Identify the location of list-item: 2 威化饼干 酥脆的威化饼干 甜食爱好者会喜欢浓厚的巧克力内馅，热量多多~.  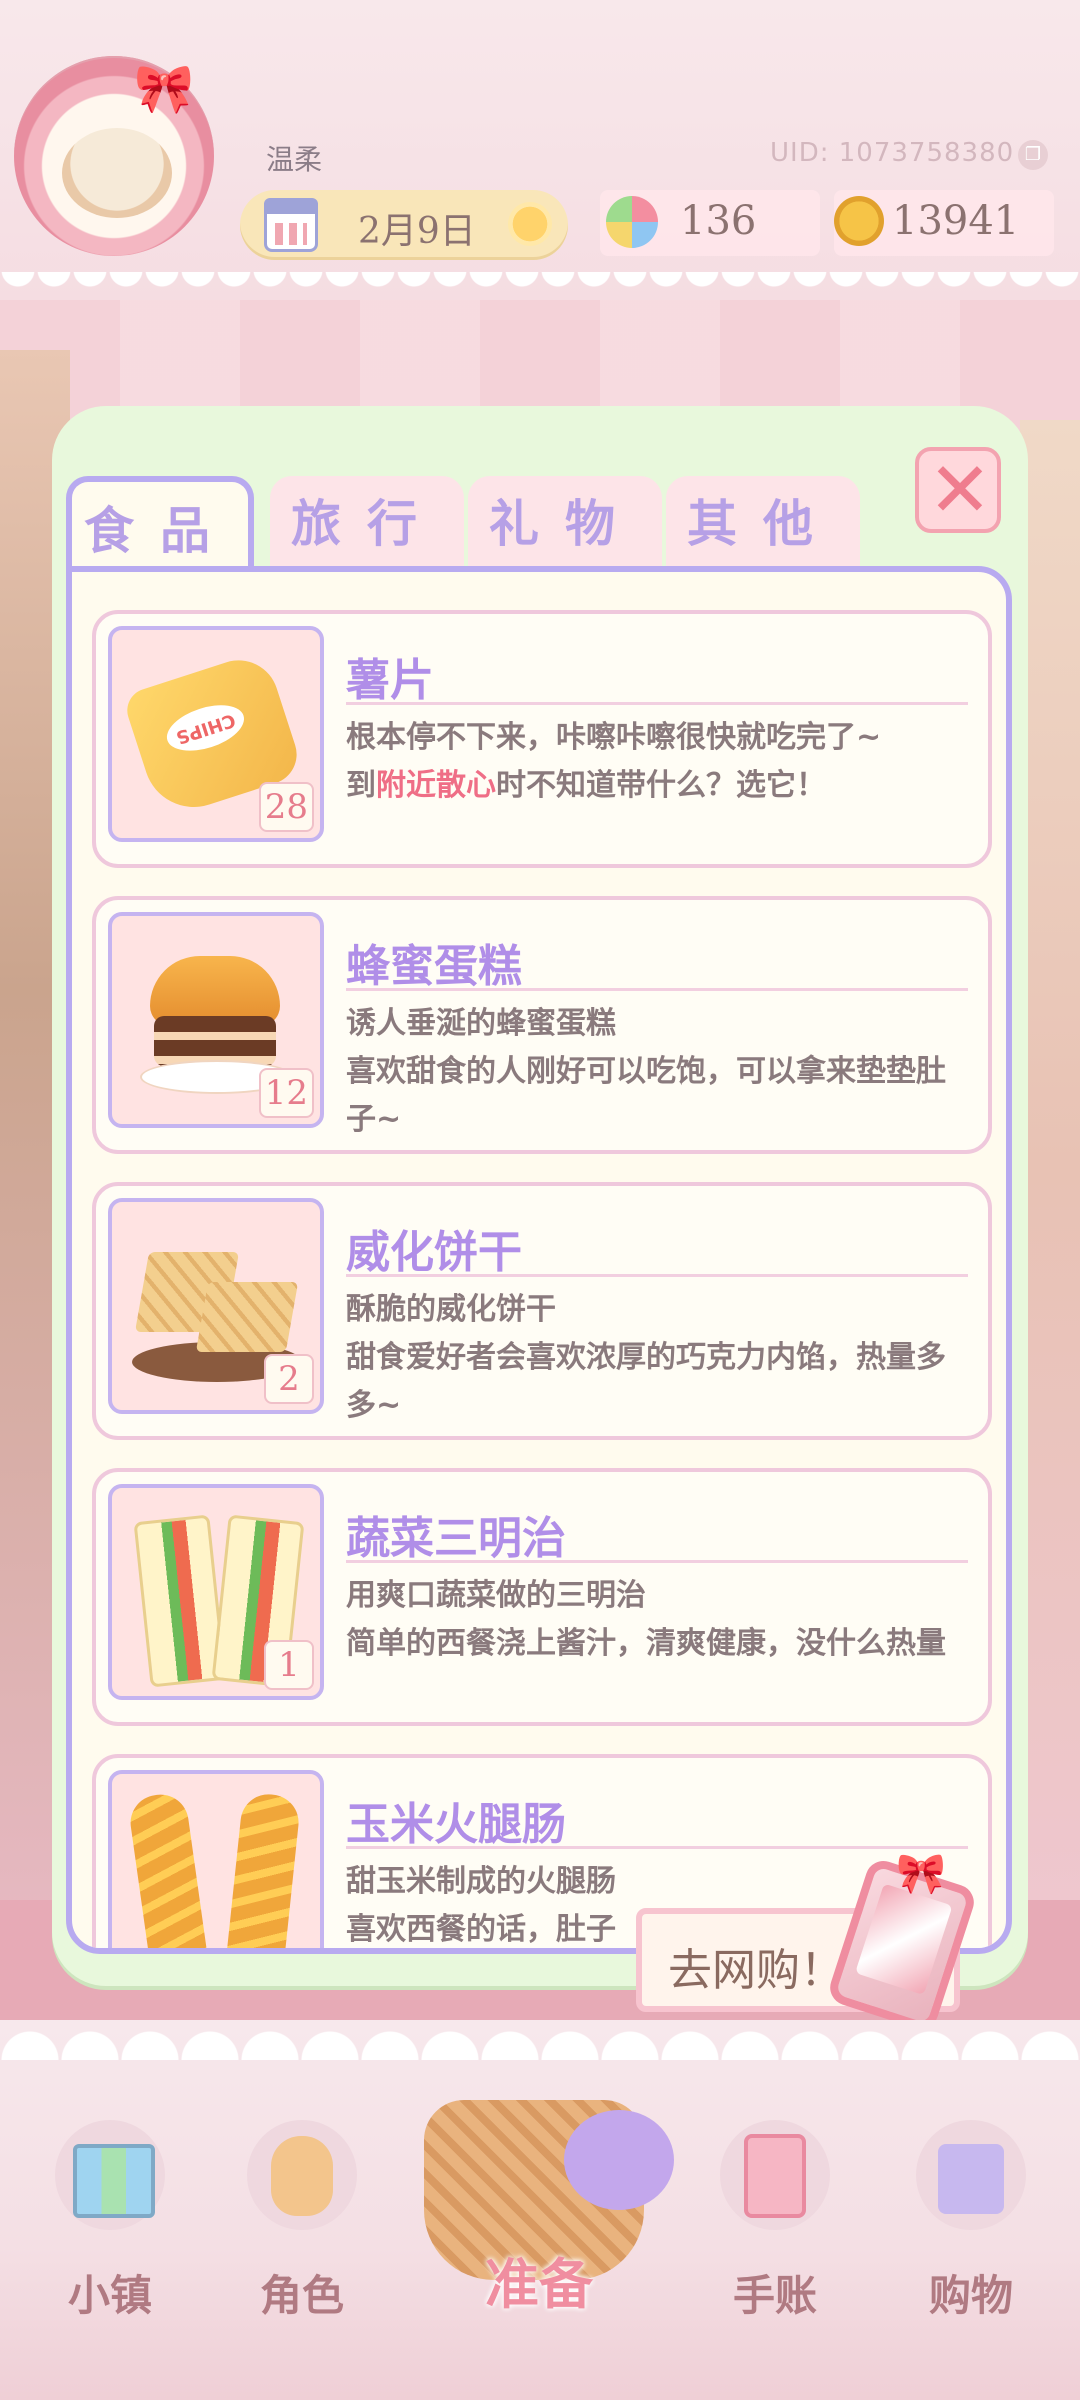
(542, 1311).